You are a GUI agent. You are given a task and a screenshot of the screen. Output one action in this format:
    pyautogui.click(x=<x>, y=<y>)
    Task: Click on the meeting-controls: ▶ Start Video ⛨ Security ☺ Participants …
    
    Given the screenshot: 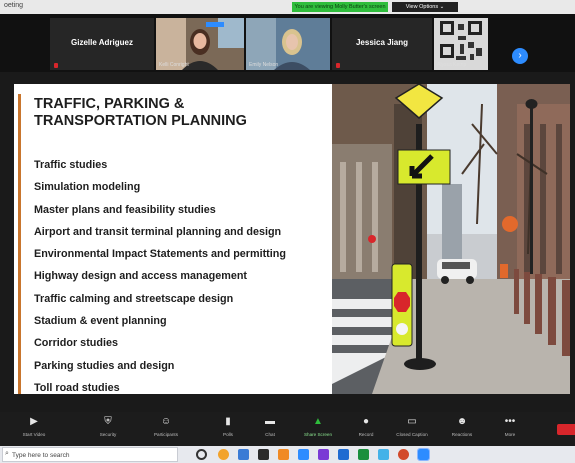 What is the action you would take?
    pyautogui.click(x=287, y=429)
    